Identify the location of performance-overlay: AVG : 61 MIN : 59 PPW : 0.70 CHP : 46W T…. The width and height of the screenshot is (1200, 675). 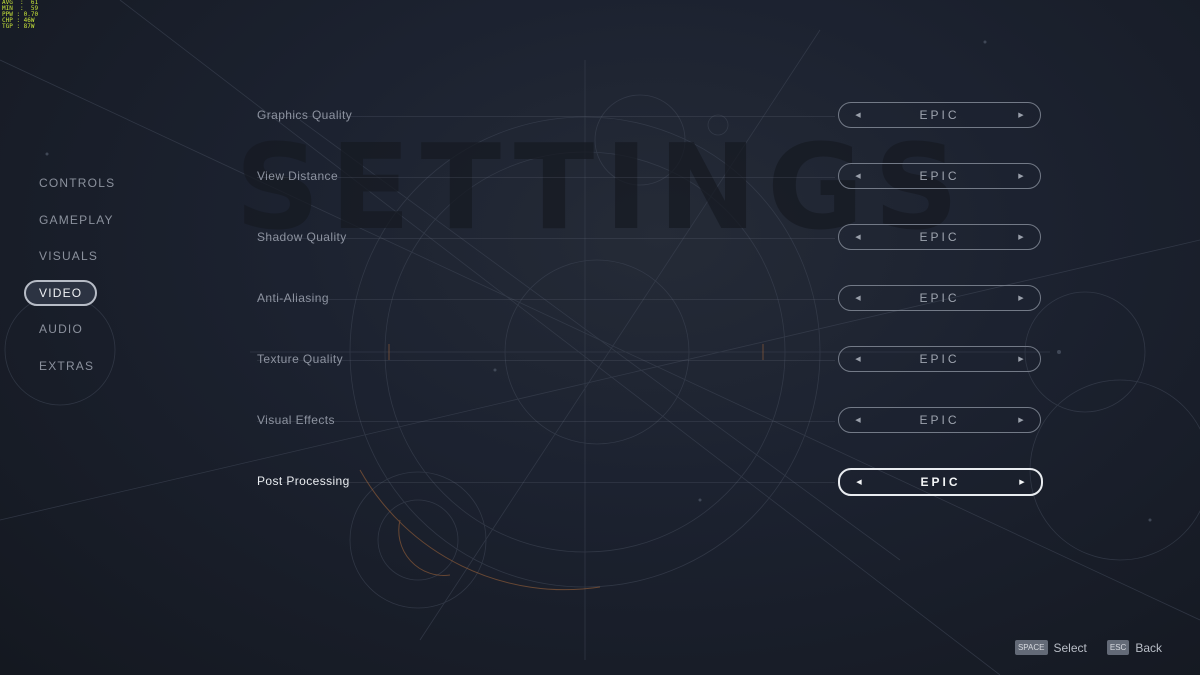
(20, 15).